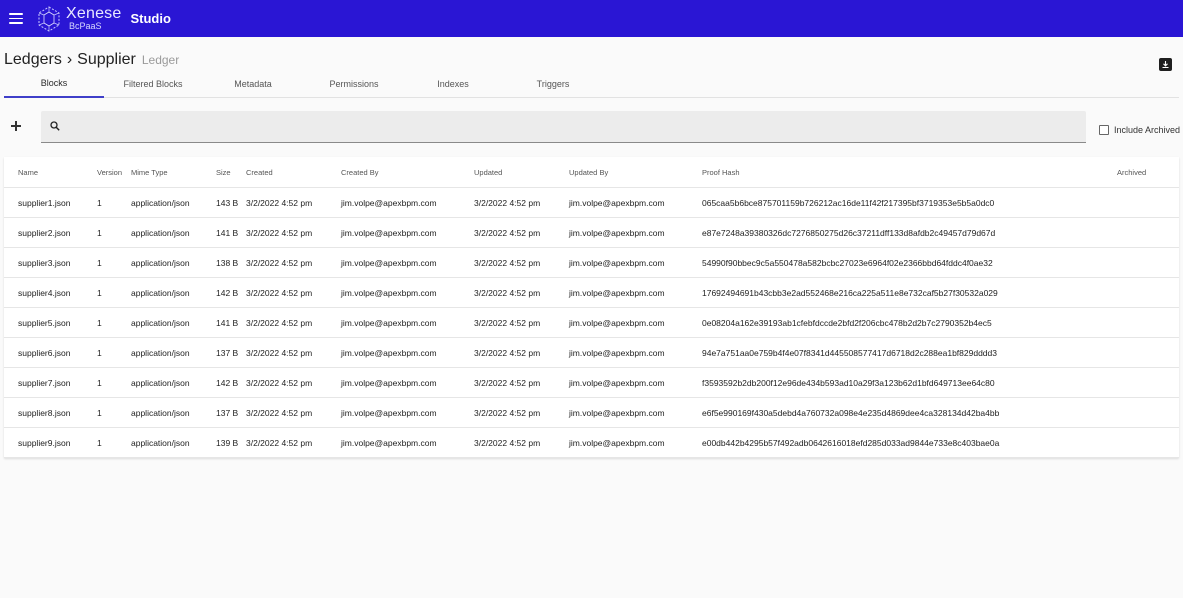 This screenshot has width=1183, height=598. I want to click on download-icon, so click(1165, 65).